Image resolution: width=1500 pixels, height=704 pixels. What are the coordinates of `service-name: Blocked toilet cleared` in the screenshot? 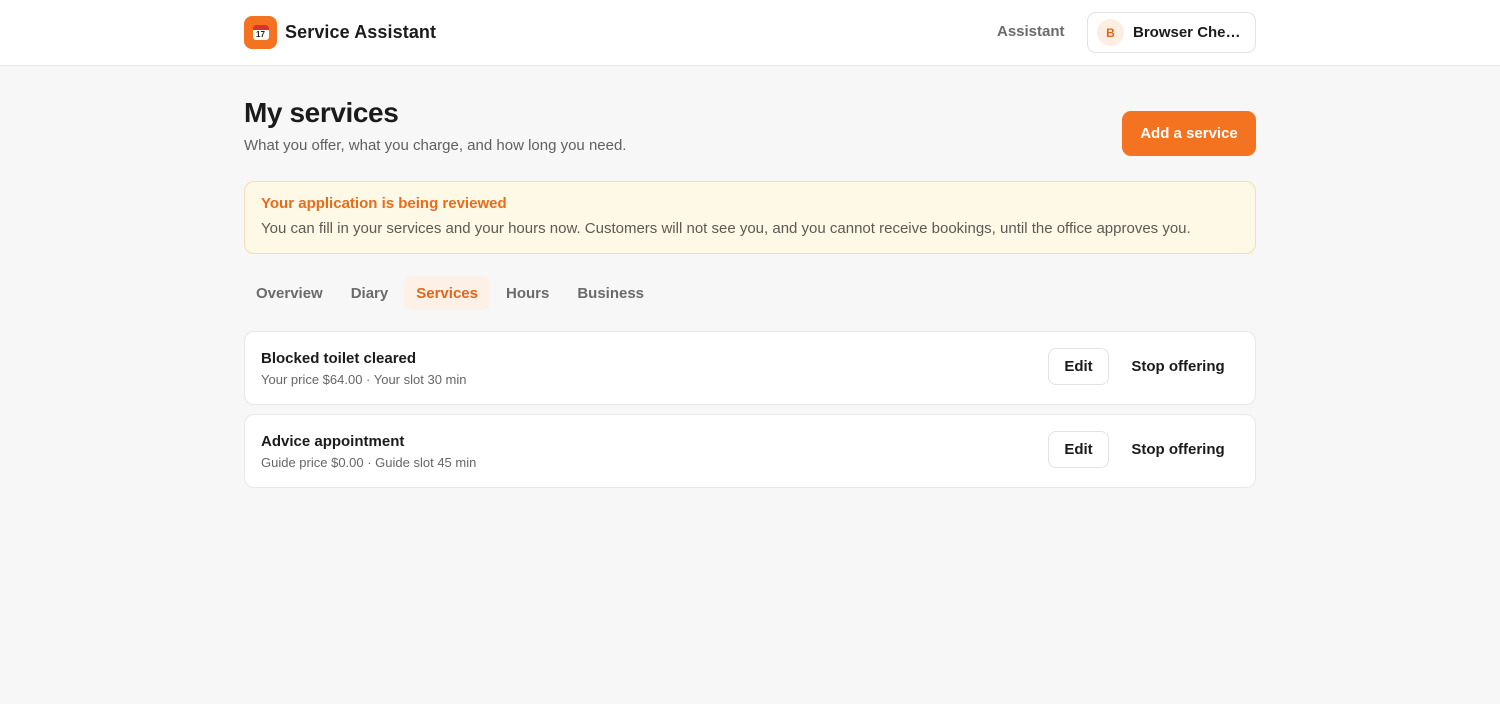 It's located at (339, 358).